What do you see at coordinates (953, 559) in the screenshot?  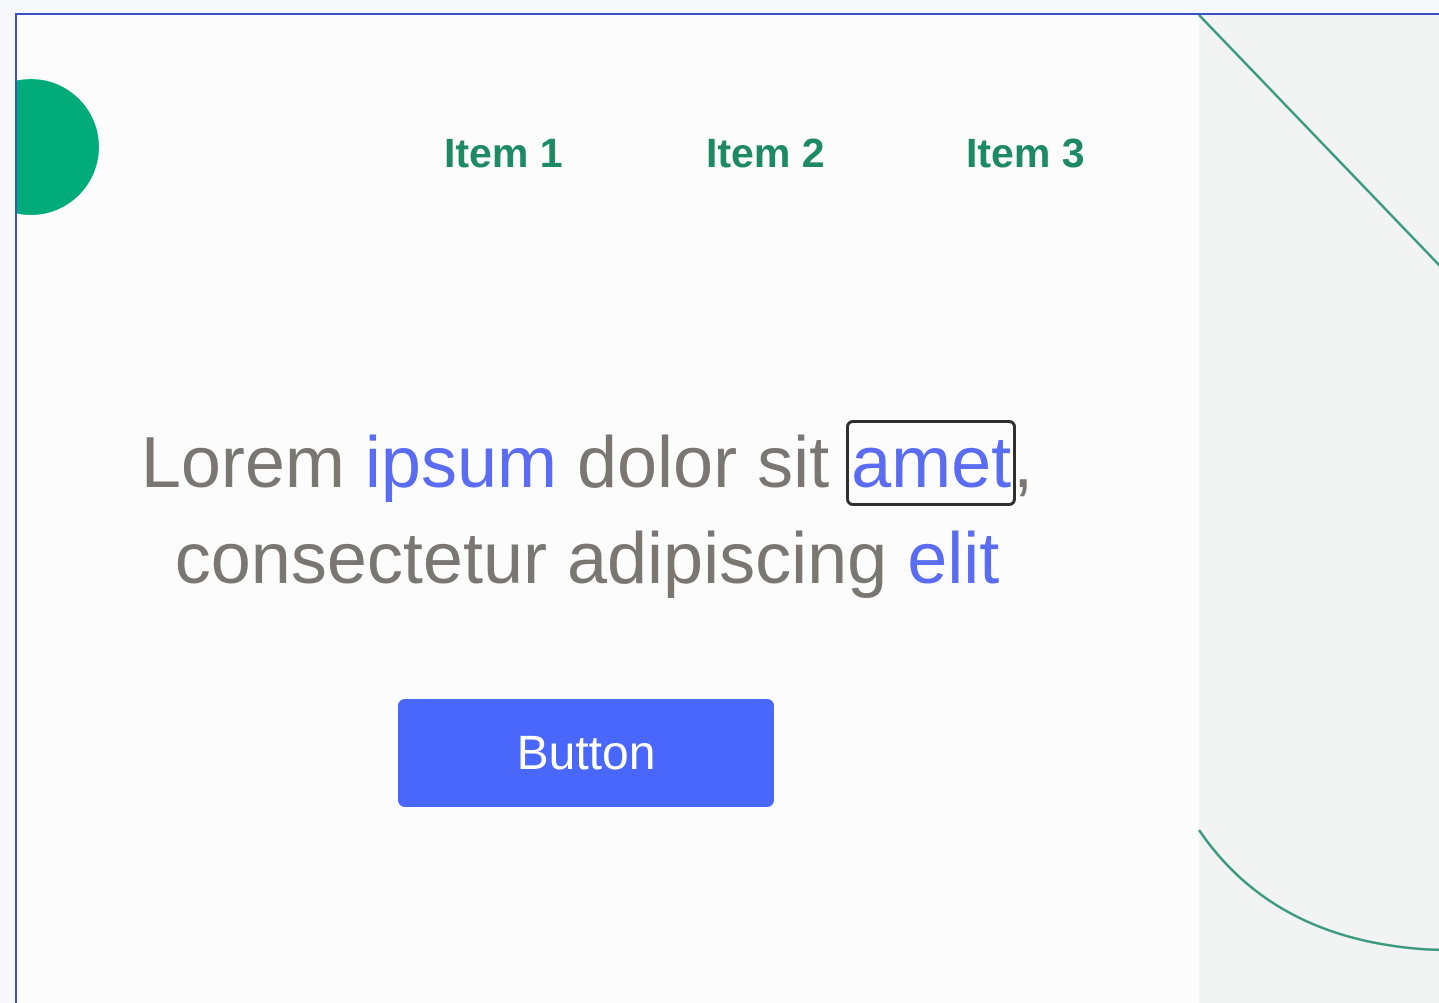 I see `hero-word-elit: elit` at bounding box center [953, 559].